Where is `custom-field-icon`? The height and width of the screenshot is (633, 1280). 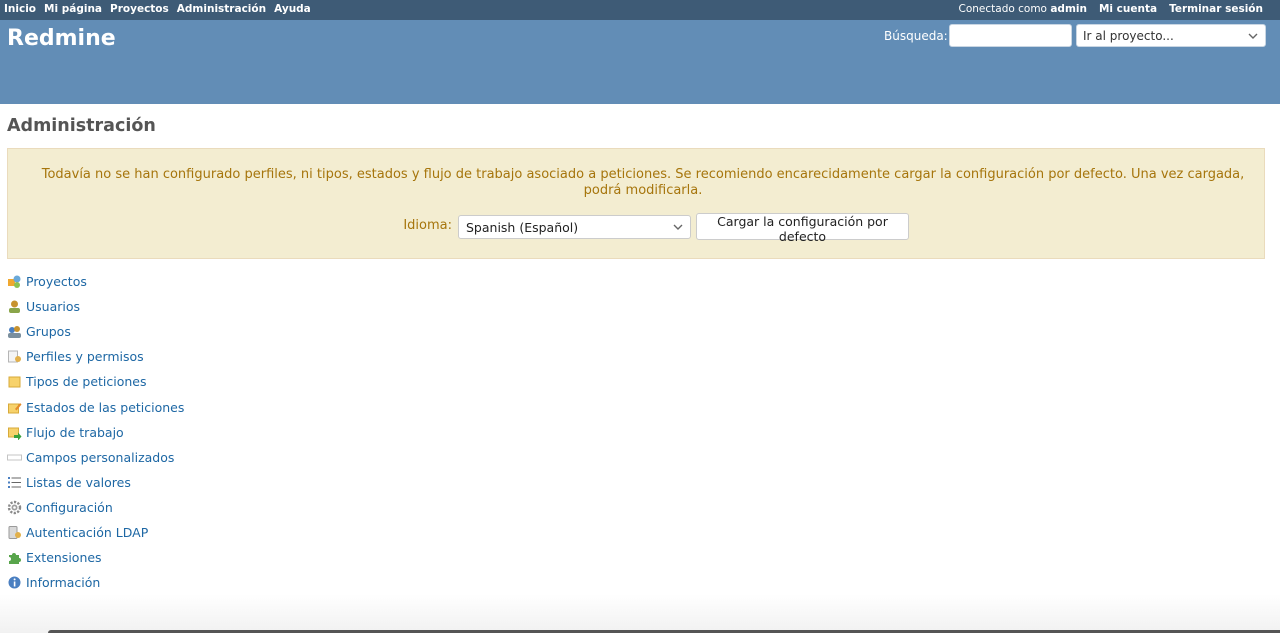
custom-field-icon is located at coordinates (14, 457).